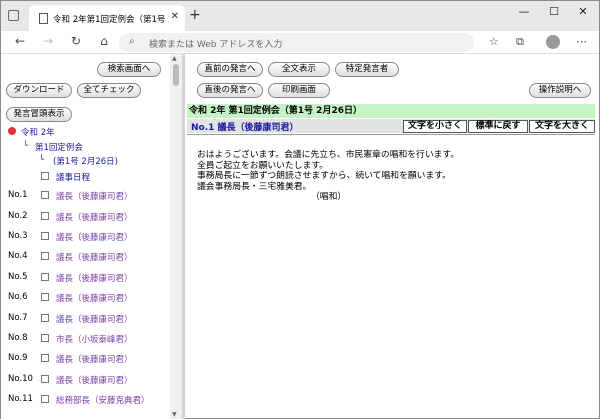  What do you see at coordinates (195, 15) in the screenshot?
I see `new-tab-button: +` at bounding box center [195, 15].